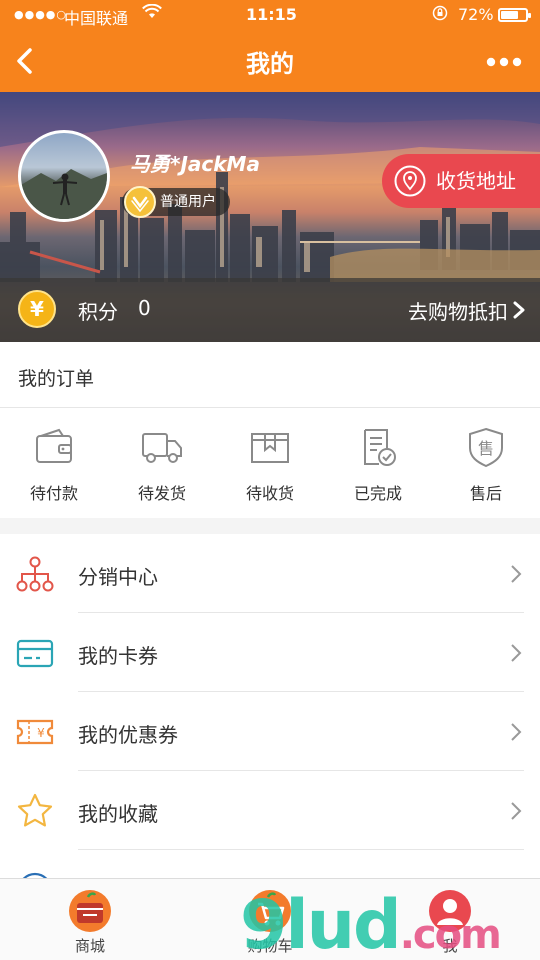 This screenshot has height=960, width=540. What do you see at coordinates (270, 64) in the screenshot?
I see `page-title: 我的` at bounding box center [270, 64].